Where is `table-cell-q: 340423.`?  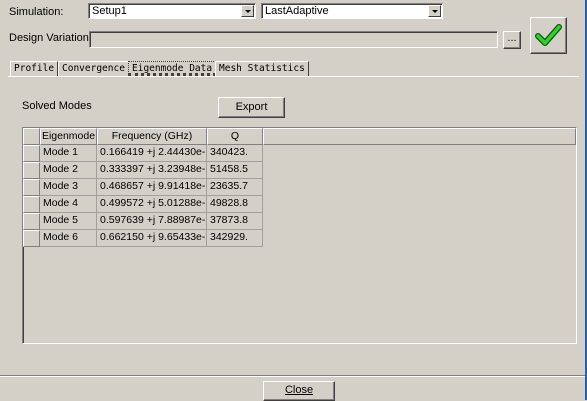 table-cell-q: 340423. is located at coordinates (235, 153).